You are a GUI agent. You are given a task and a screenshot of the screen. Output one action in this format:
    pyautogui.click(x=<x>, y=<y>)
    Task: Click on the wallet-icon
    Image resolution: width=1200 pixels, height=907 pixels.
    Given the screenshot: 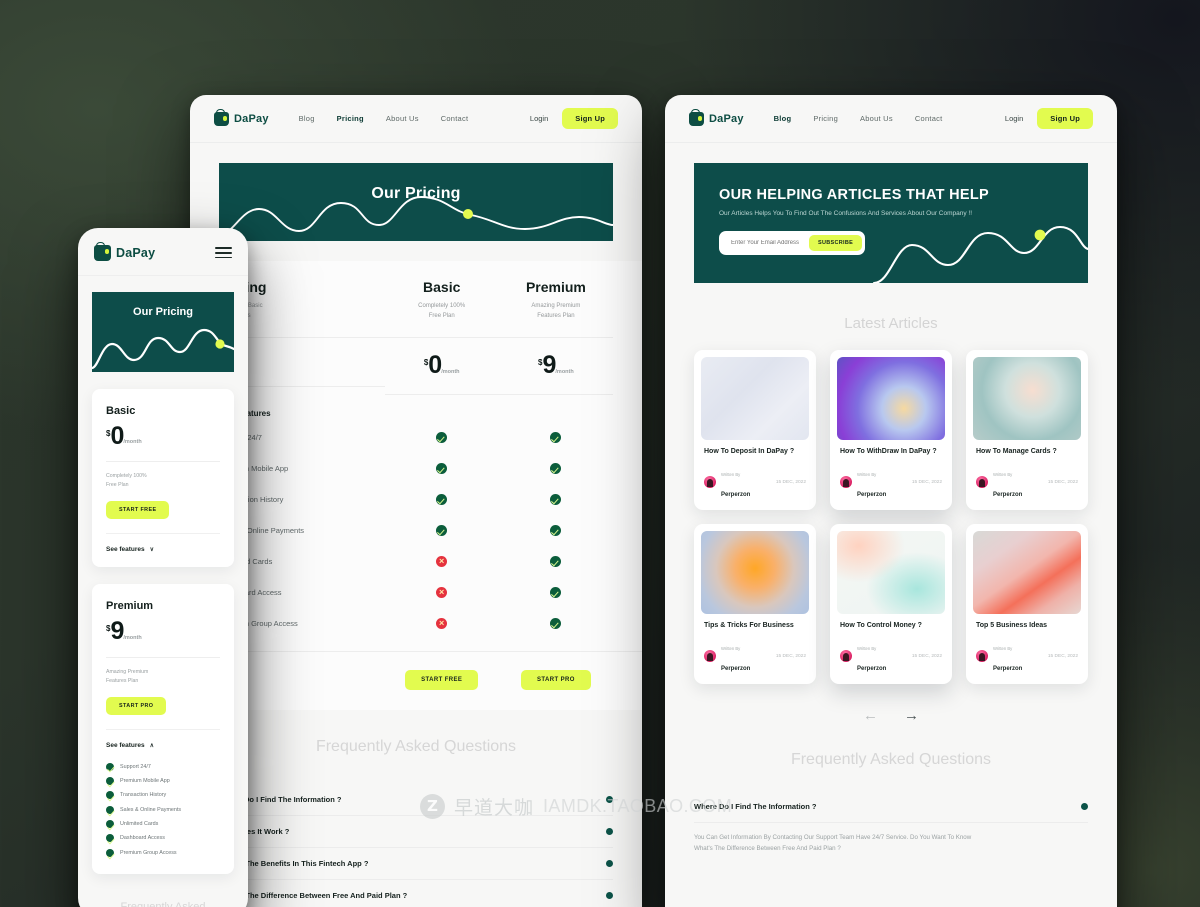 What is the action you would take?
    pyautogui.click(x=696, y=117)
    